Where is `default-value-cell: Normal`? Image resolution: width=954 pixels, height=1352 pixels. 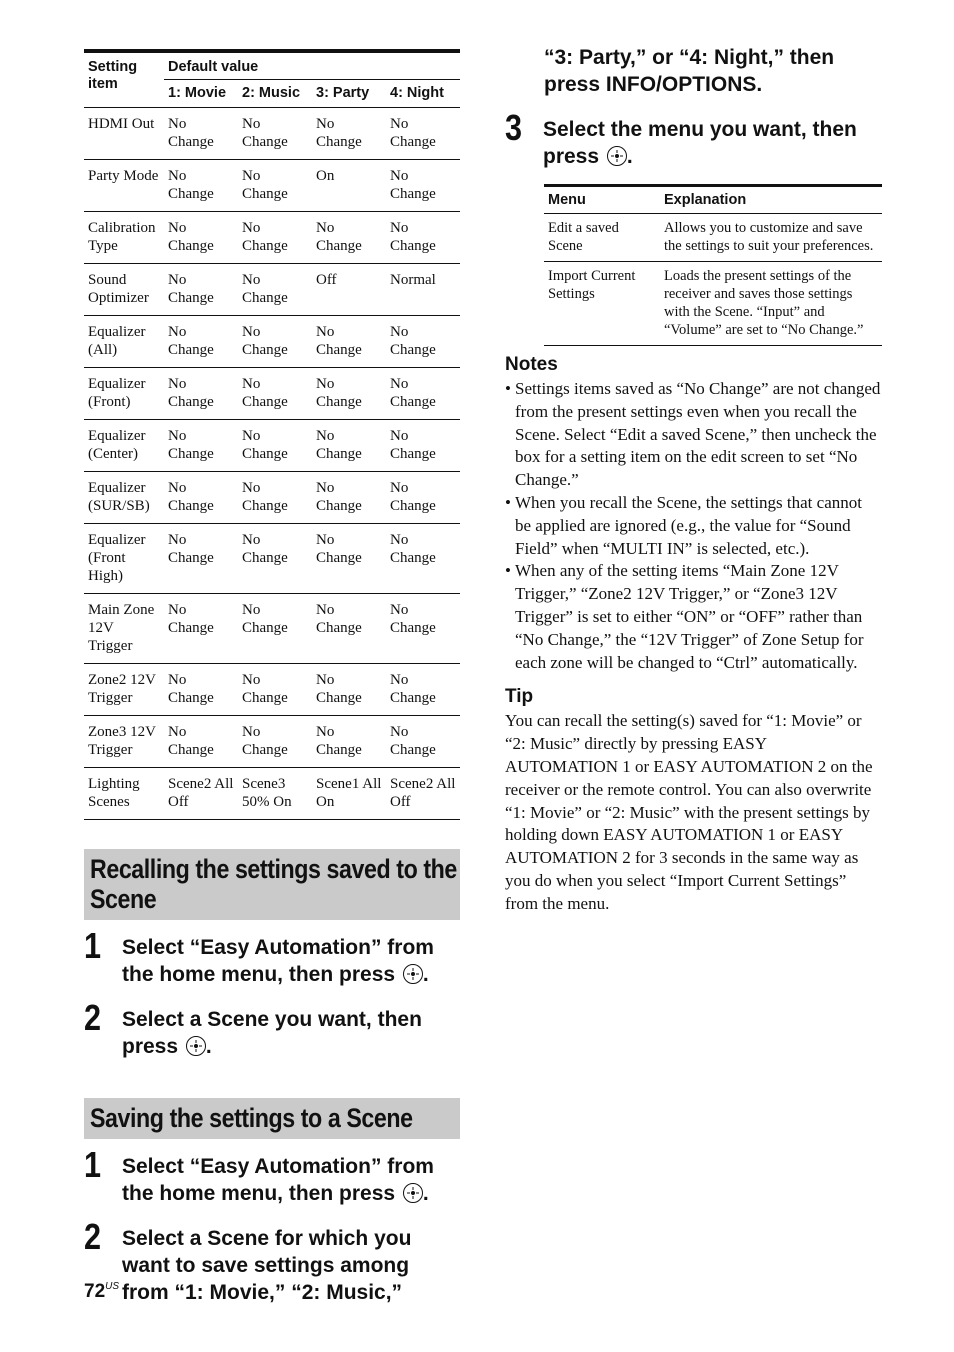 default-value-cell: Normal is located at coordinates (423, 289).